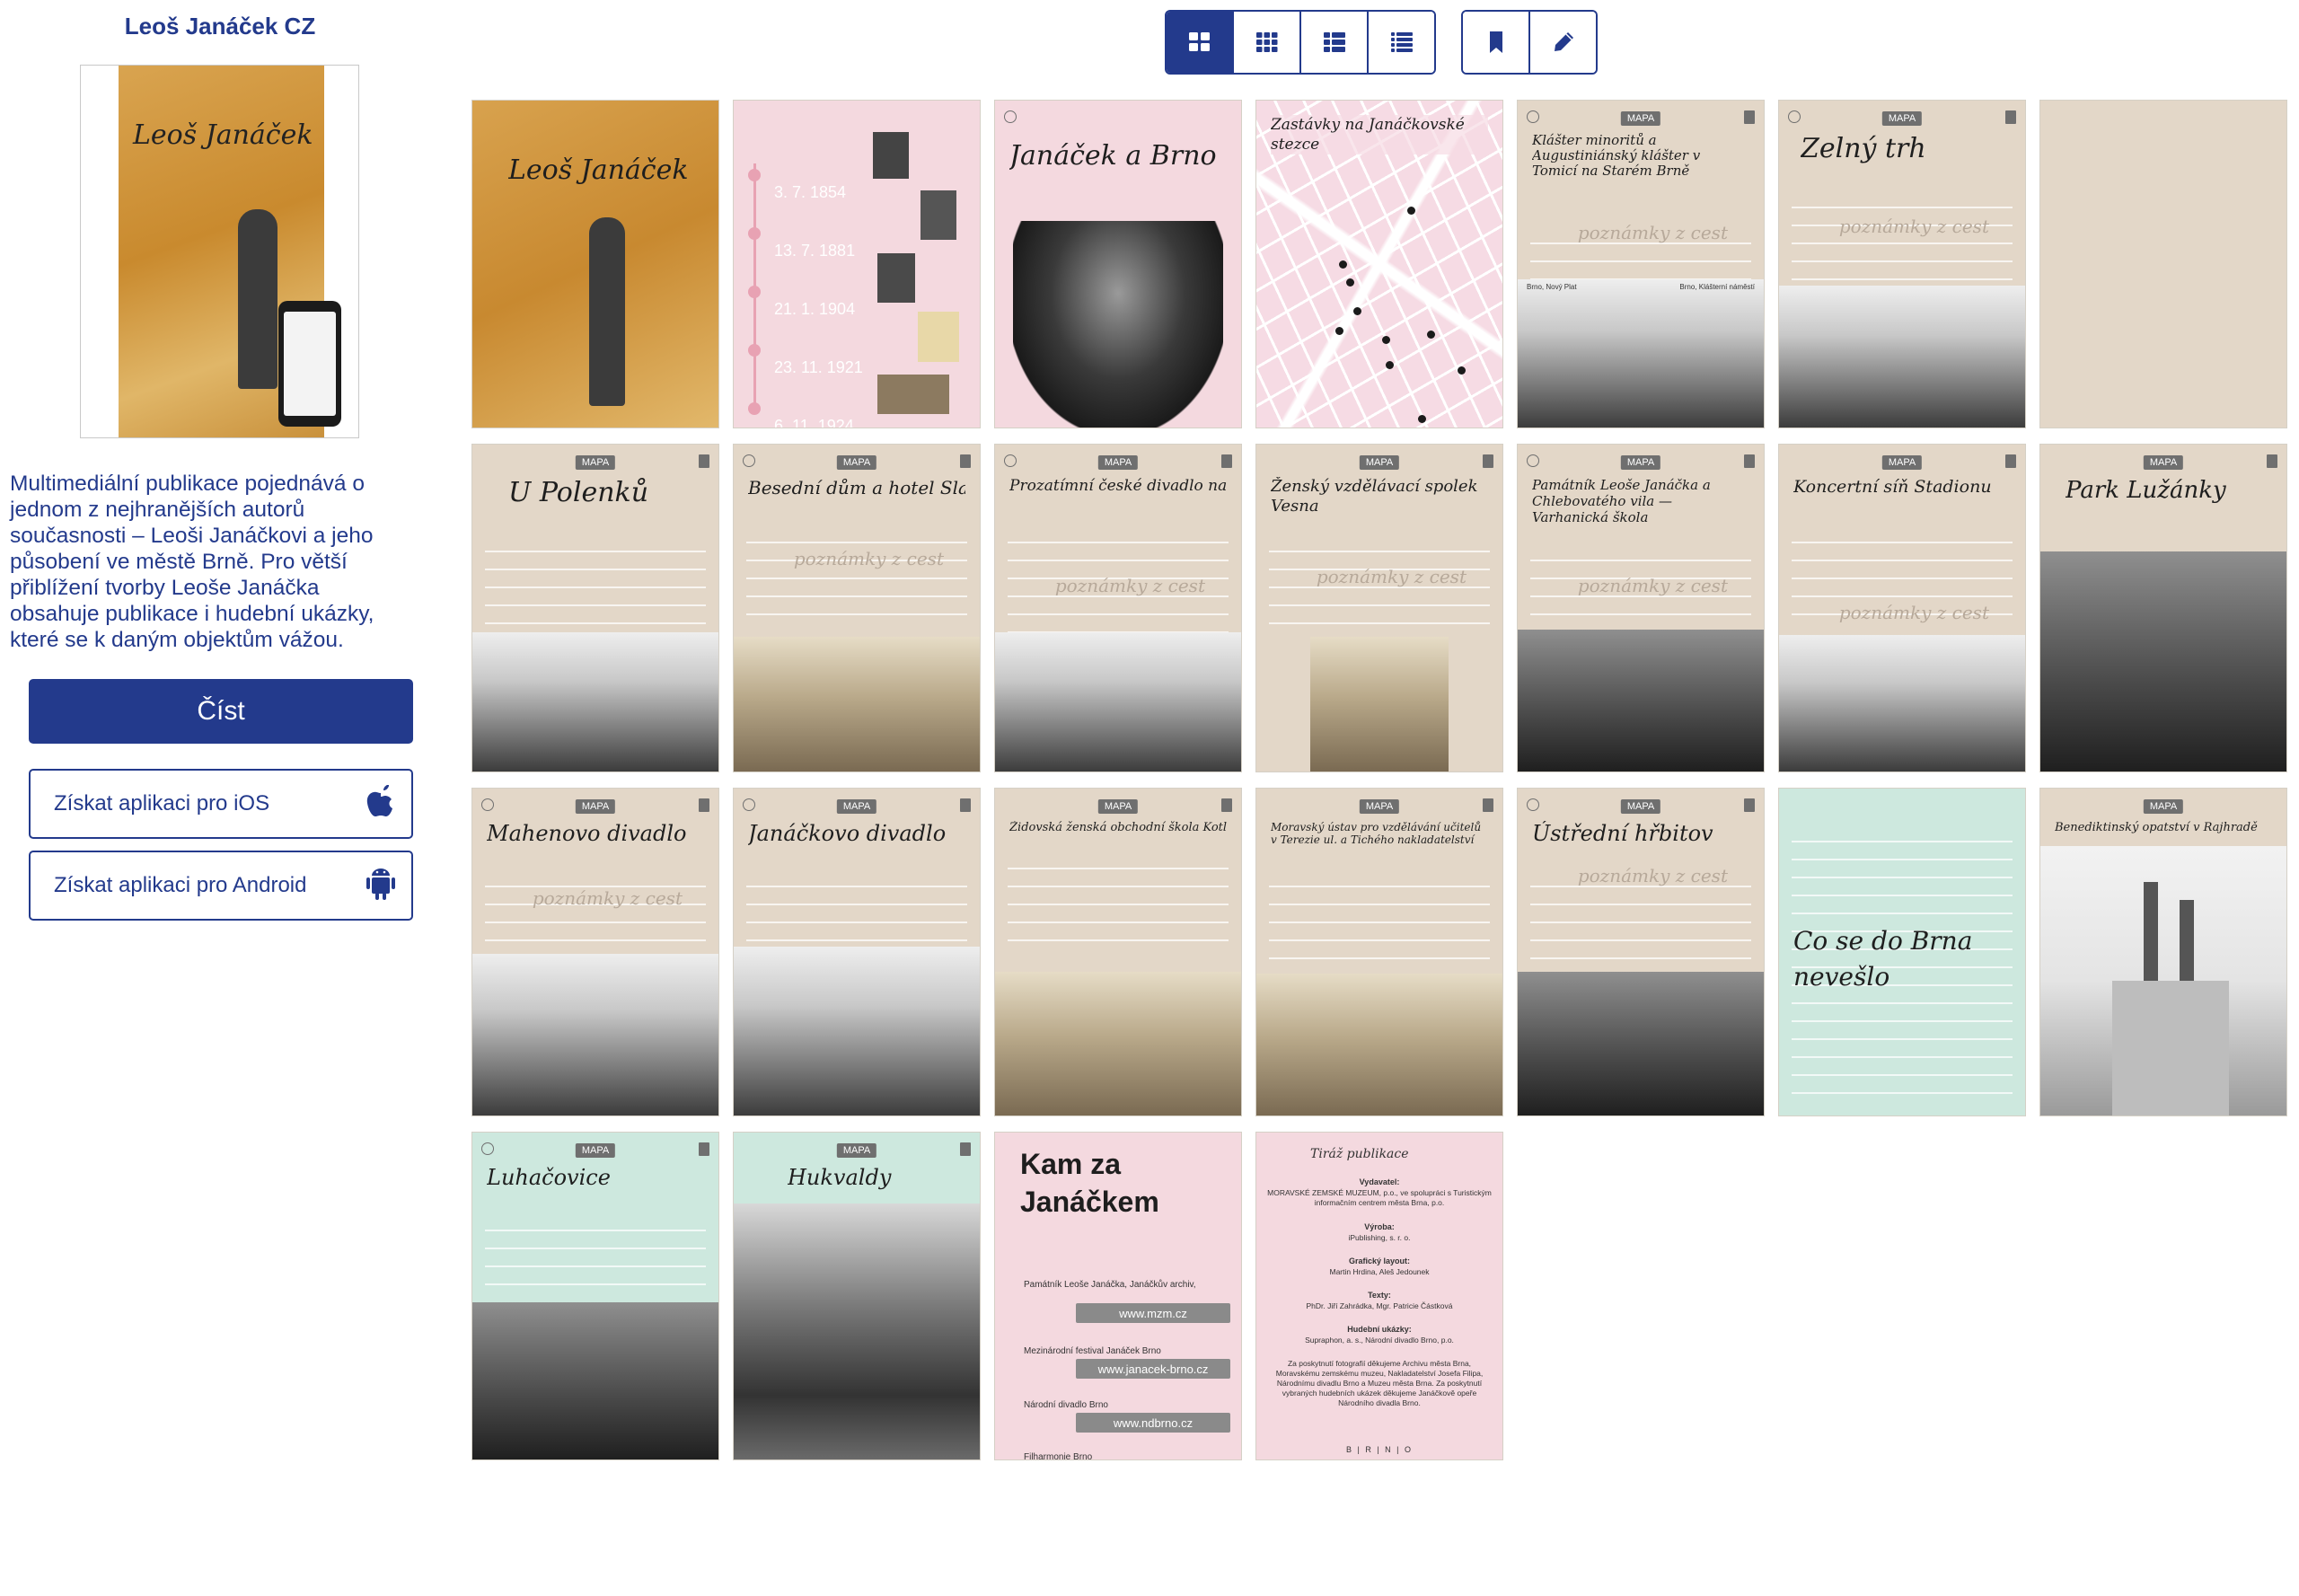 Image resolution: width=2299 pixels, height=1596 pixels. What do you see at coordinates (1641, 952) in the screenshot?
I see `page-thumbnail: MAPA Ústřední hřbitov poznámky z cest` at bounding box center [1641, 952].